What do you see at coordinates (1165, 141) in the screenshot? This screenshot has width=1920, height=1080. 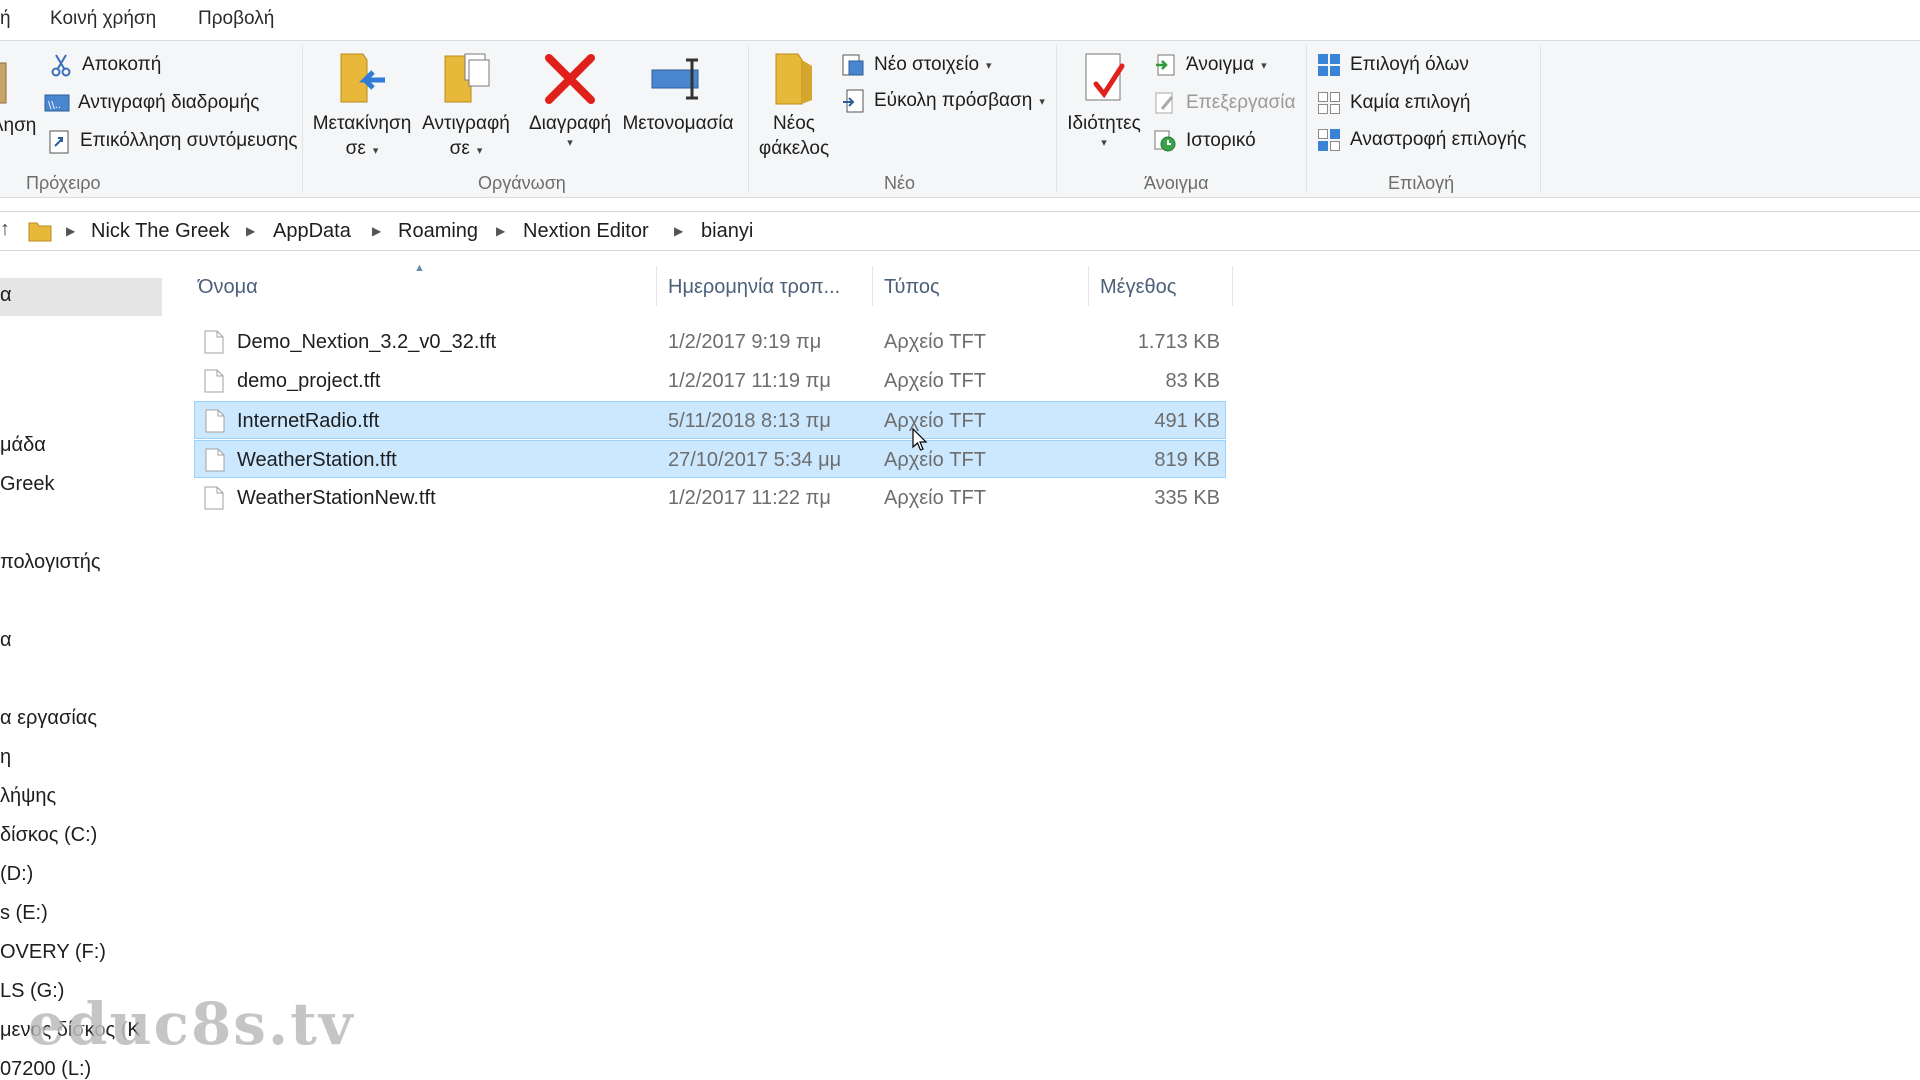 I see `history-icon` at bounding box center [1165, 141].